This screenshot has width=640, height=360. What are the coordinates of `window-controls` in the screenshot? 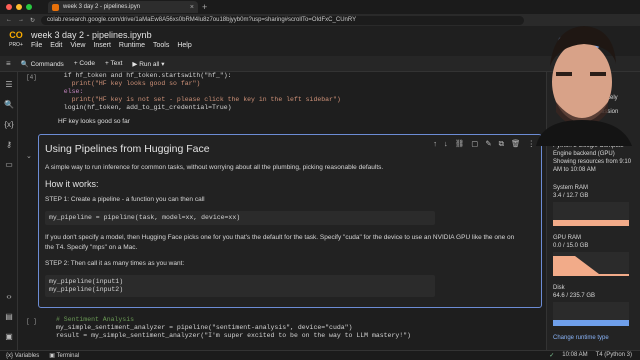 It's located at (16, 7).